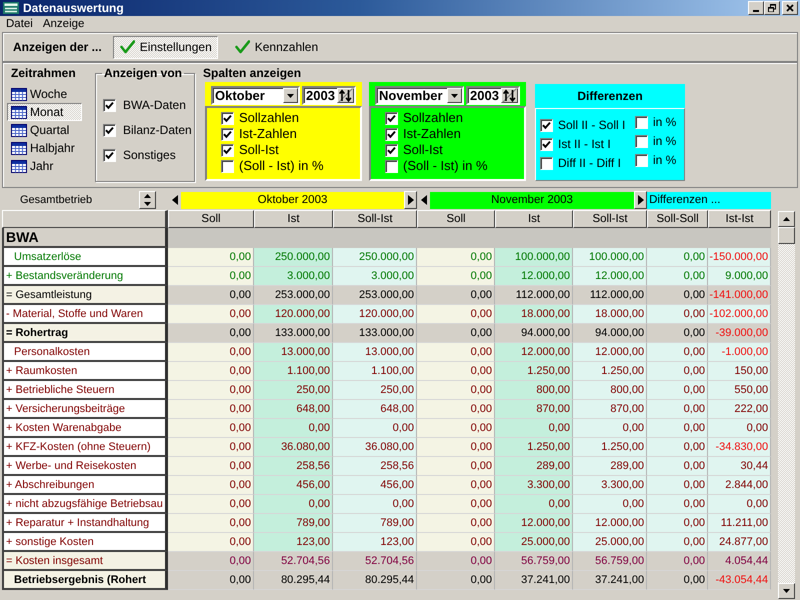 The height and width of the screenshot is (600, 800). Describe the element at coordinates (64, 24) in the screenshot. I see `menu-item: Anzeige` at that location.